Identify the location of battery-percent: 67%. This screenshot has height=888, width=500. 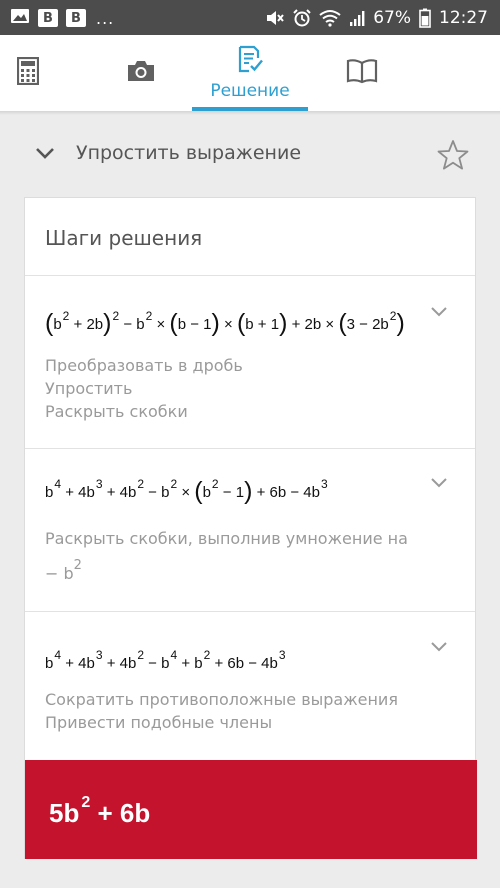
(392, 18).